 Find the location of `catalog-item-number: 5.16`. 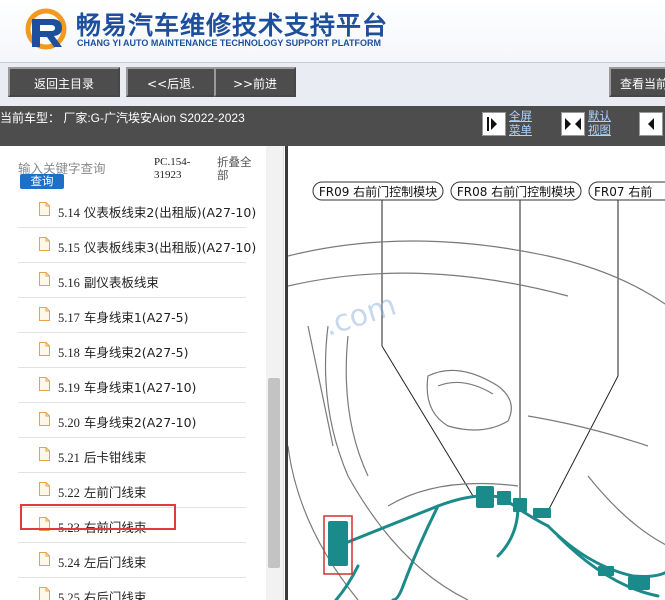

catalog-item-number: 5.16 is located at coordinates (69, 283).